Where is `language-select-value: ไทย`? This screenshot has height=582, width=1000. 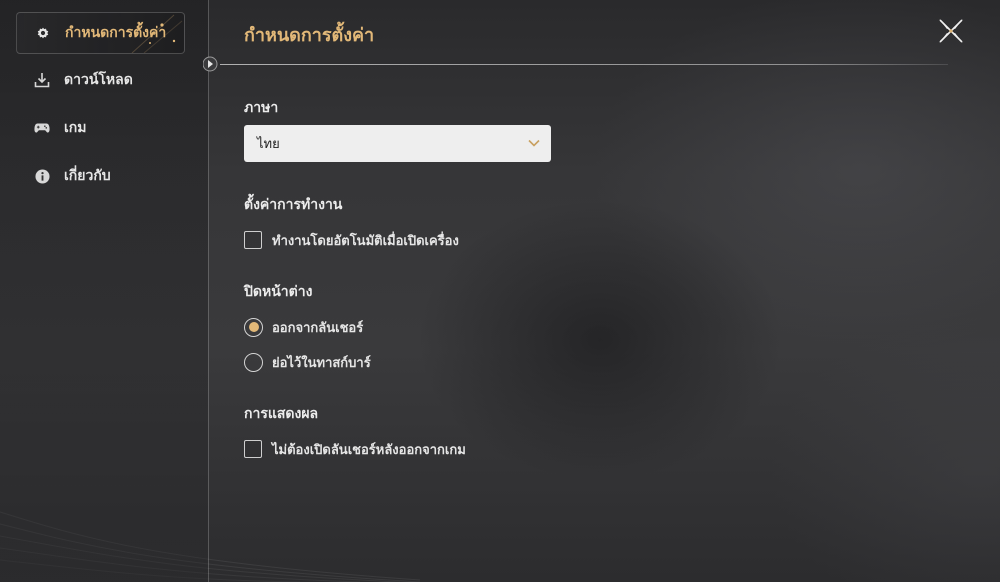
language-select-value: ไทย is located at coordinates (268, 144).